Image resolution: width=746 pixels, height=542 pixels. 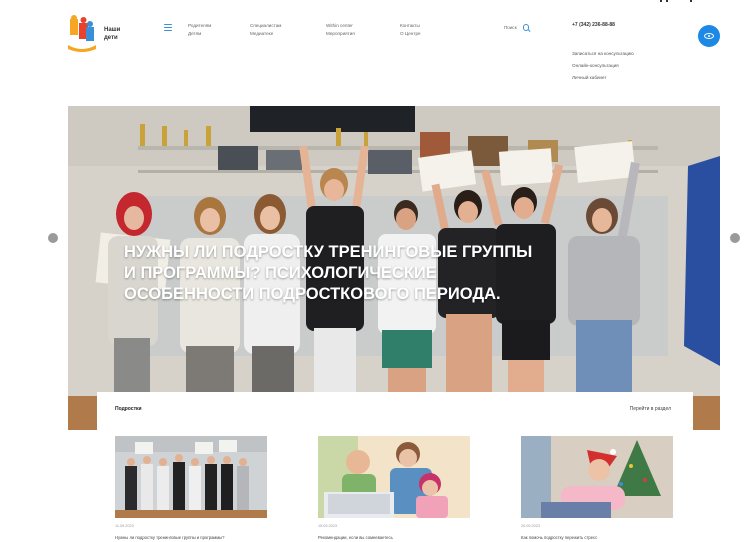 I want to click on accessibility-button, so click(x=709, y=36).